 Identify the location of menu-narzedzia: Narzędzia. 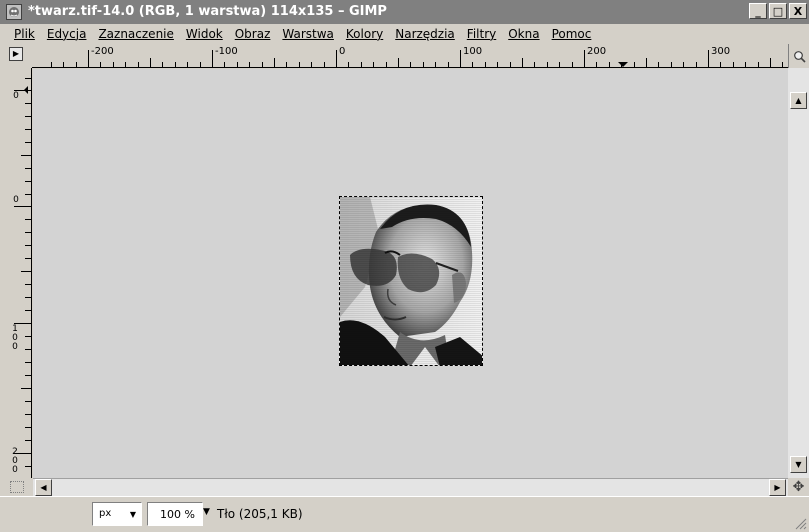
(425, 34).